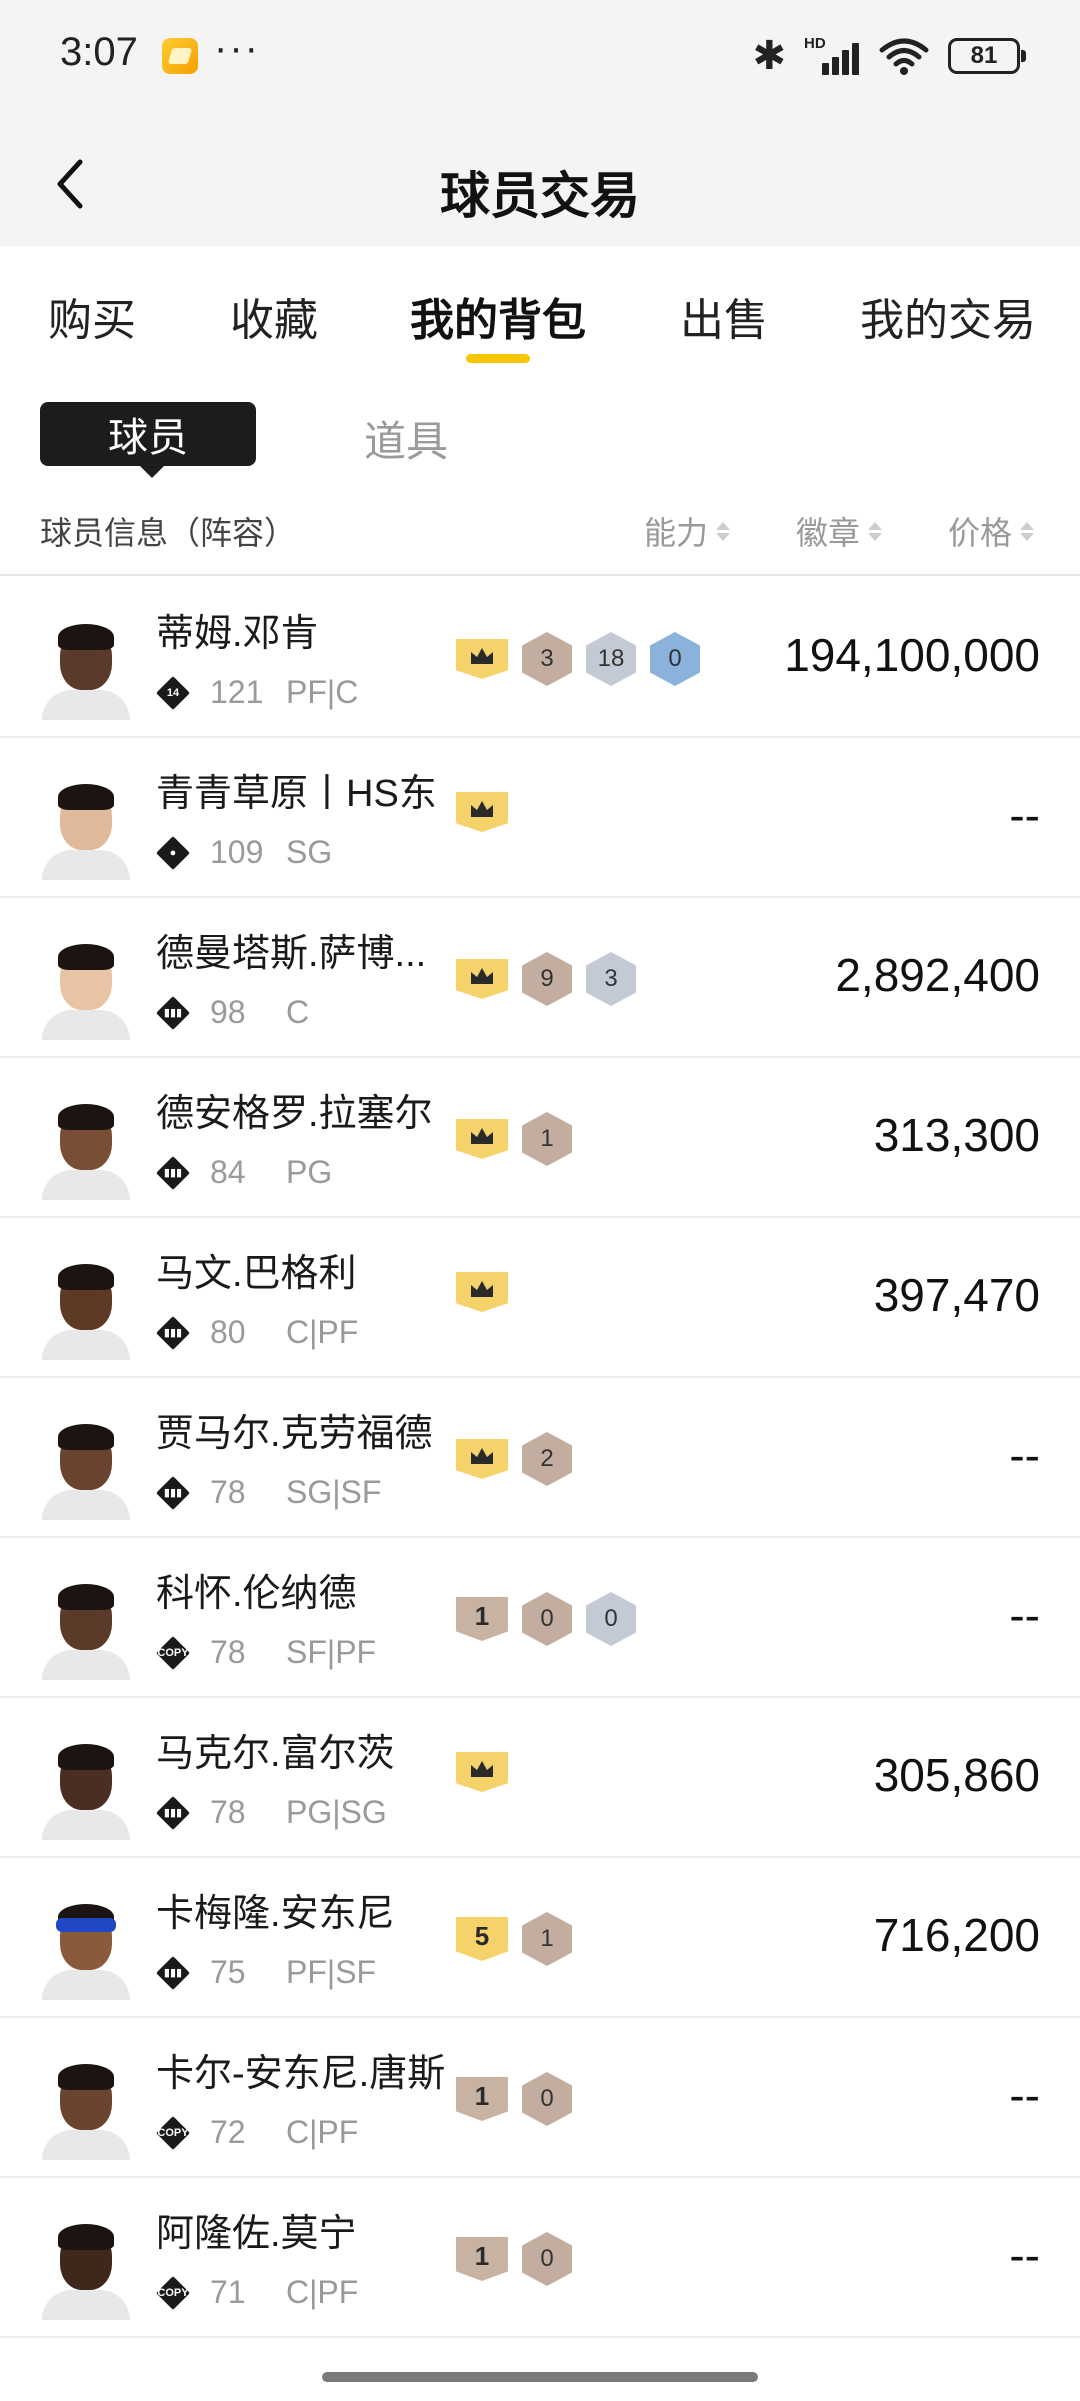  I want to click on subtab-items: 道具, so click(406, 438).